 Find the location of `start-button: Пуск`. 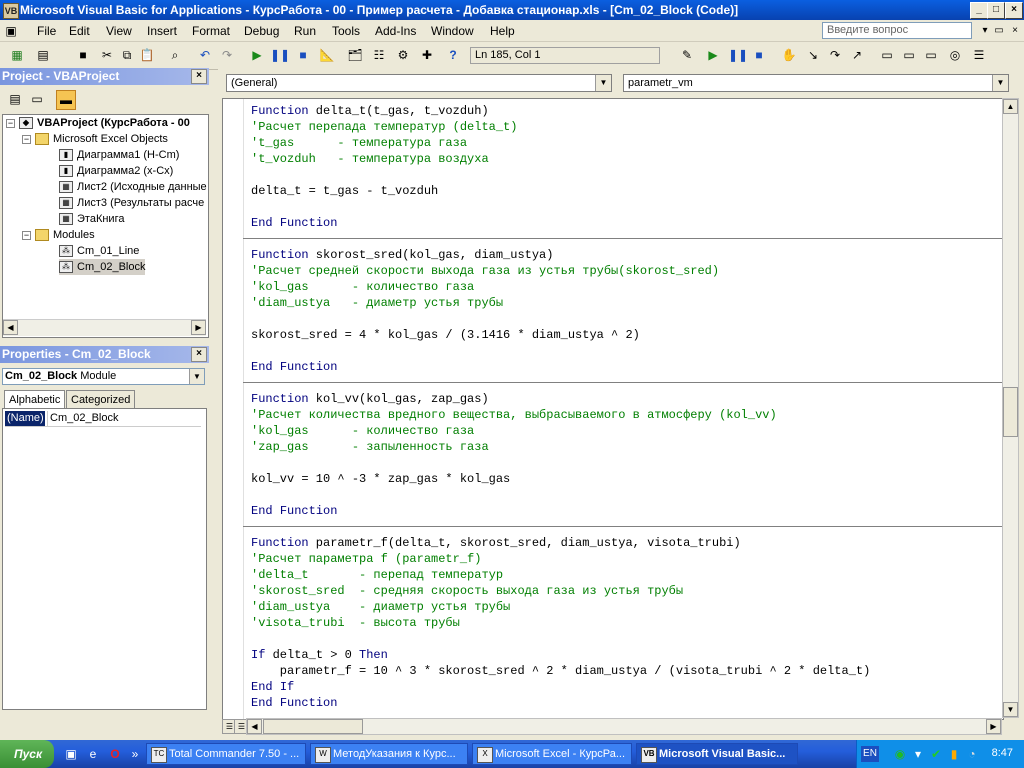

start-button: Пуск is located at coordinates (27, 754).